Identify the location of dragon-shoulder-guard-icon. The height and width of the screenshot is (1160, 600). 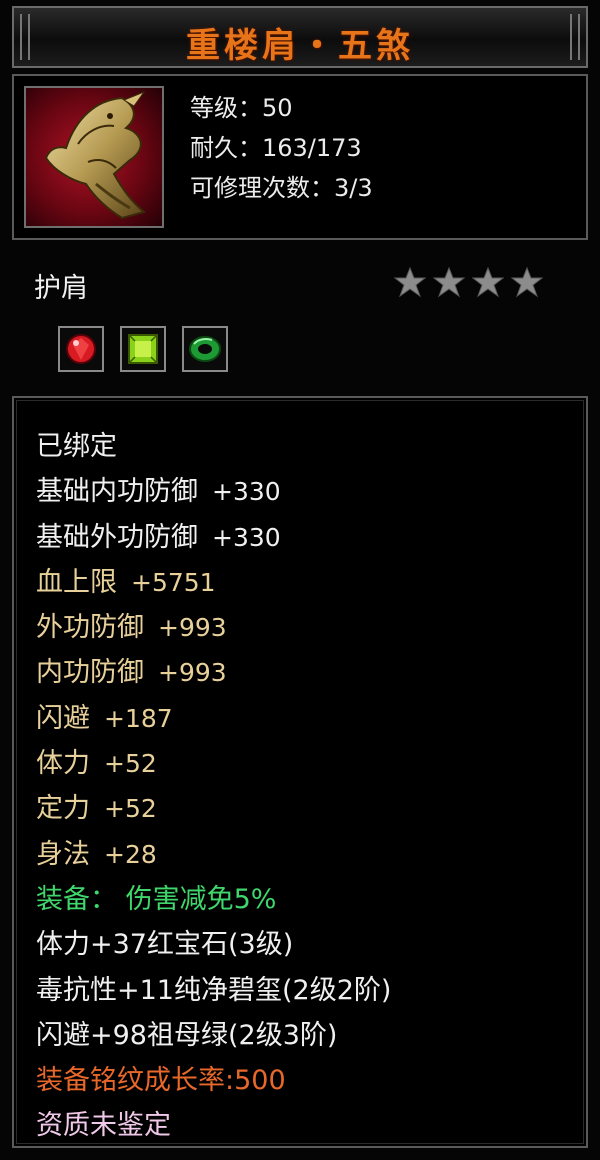
(94, 157).